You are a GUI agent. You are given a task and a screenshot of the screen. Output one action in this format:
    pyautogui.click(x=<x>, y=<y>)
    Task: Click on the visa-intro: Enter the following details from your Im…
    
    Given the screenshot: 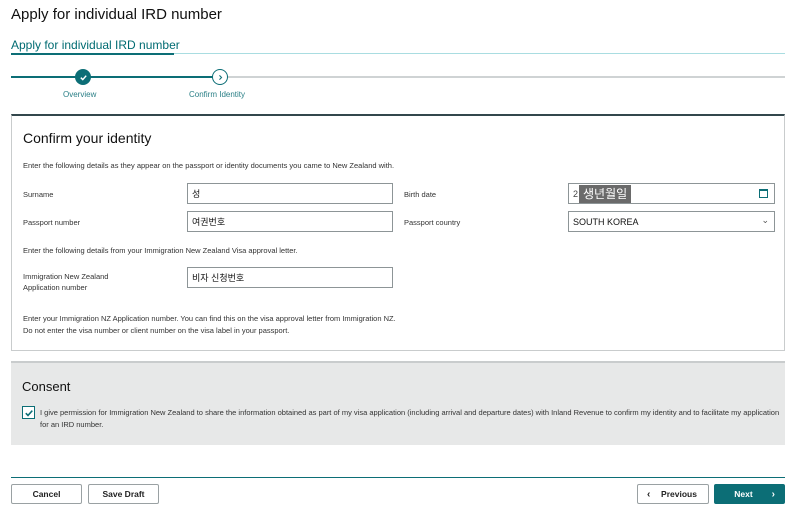 What is the action you would take?
    pyautogui.click(x=160, y=250)
    